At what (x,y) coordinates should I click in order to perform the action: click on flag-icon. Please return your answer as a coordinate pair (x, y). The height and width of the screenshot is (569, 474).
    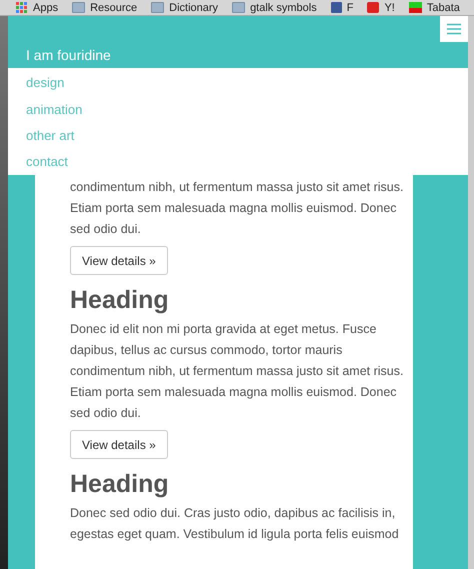
    Looking at the image, I should click on (415, 7).